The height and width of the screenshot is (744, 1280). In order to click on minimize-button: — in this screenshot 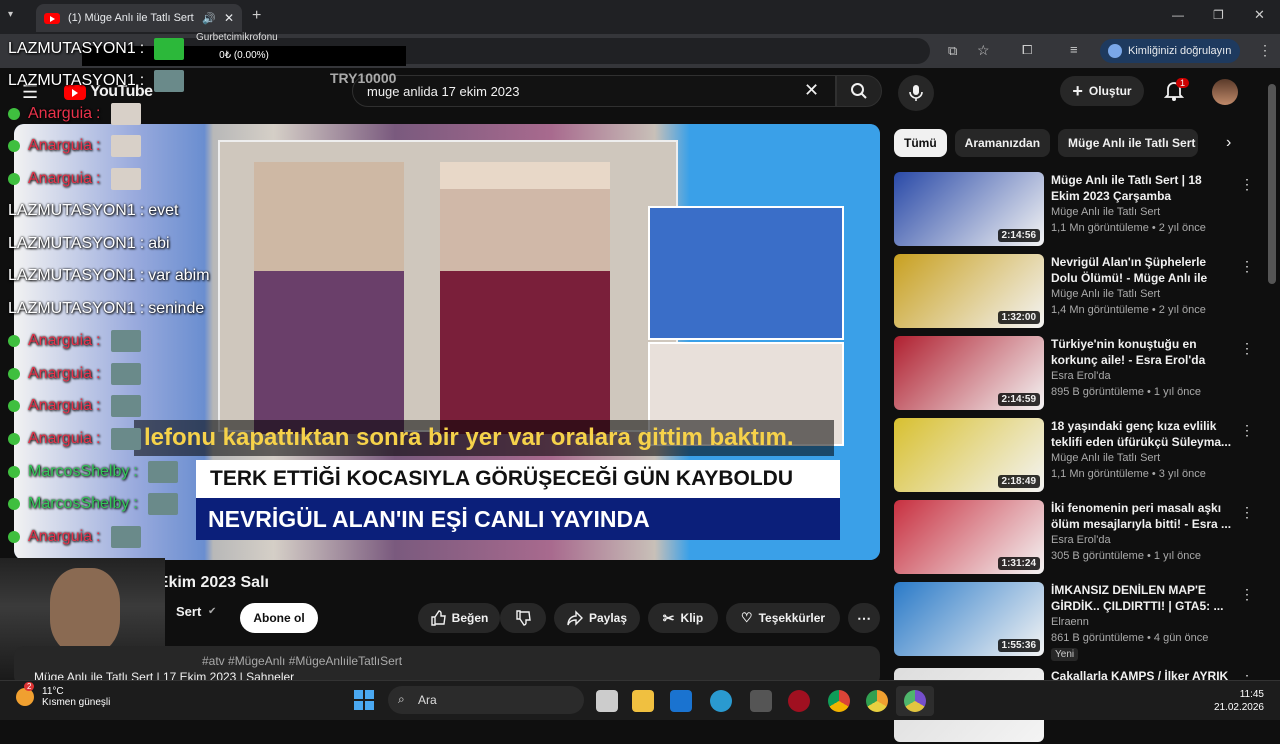, I will do `click(1178, 15)`.